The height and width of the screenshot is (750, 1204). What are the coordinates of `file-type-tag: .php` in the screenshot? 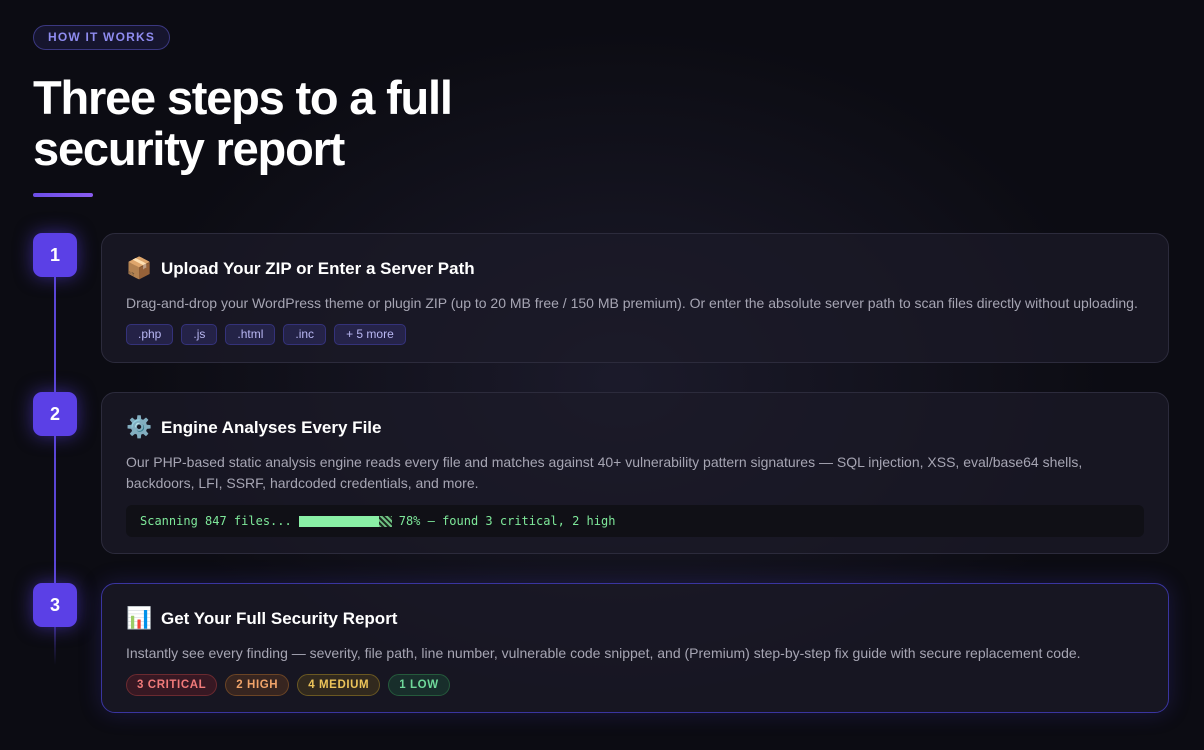 It's located at (150, 334).